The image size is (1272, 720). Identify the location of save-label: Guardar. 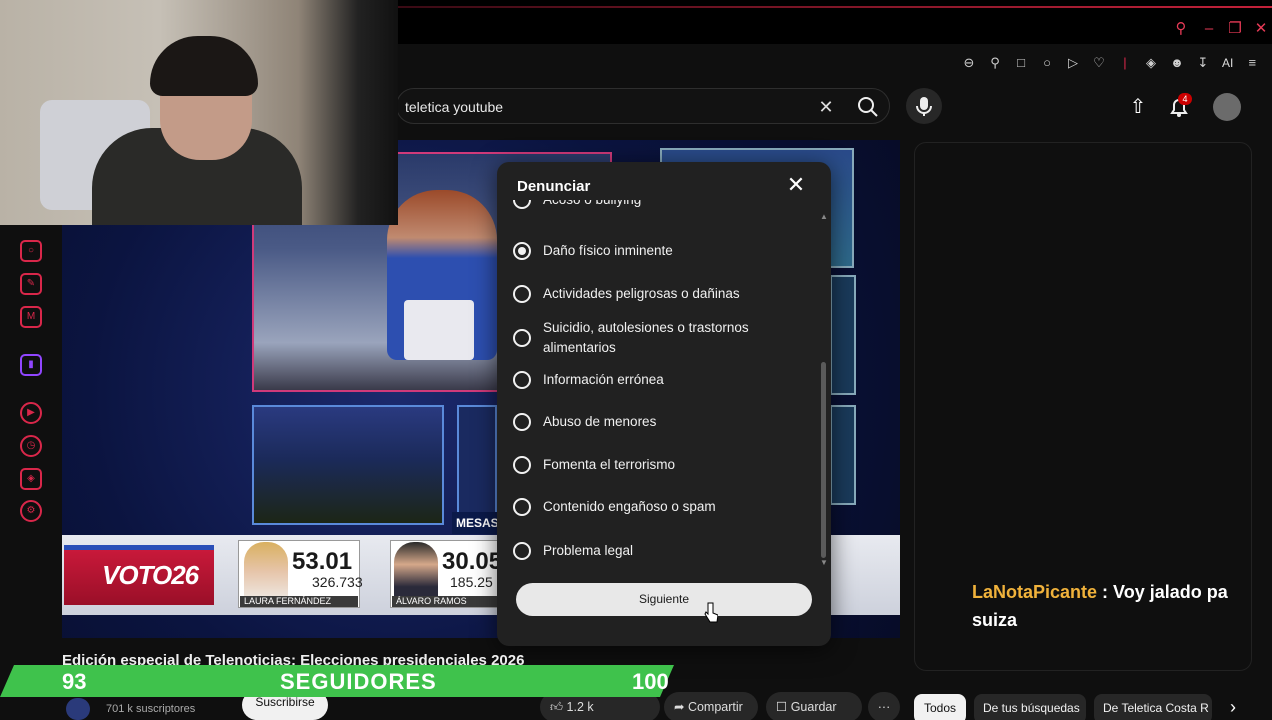
(813, 707).